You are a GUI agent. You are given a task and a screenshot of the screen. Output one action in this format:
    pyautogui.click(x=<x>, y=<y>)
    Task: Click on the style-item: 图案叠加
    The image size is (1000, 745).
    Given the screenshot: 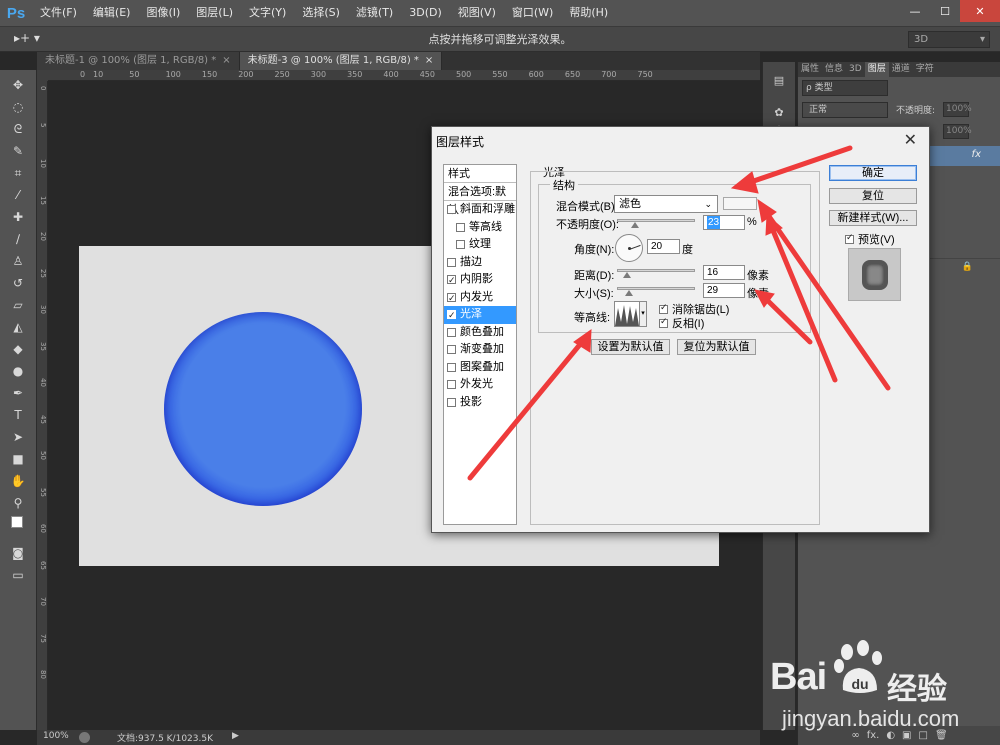 What is the action you would take?
    pyautogui.click(x=480, y=368)
    